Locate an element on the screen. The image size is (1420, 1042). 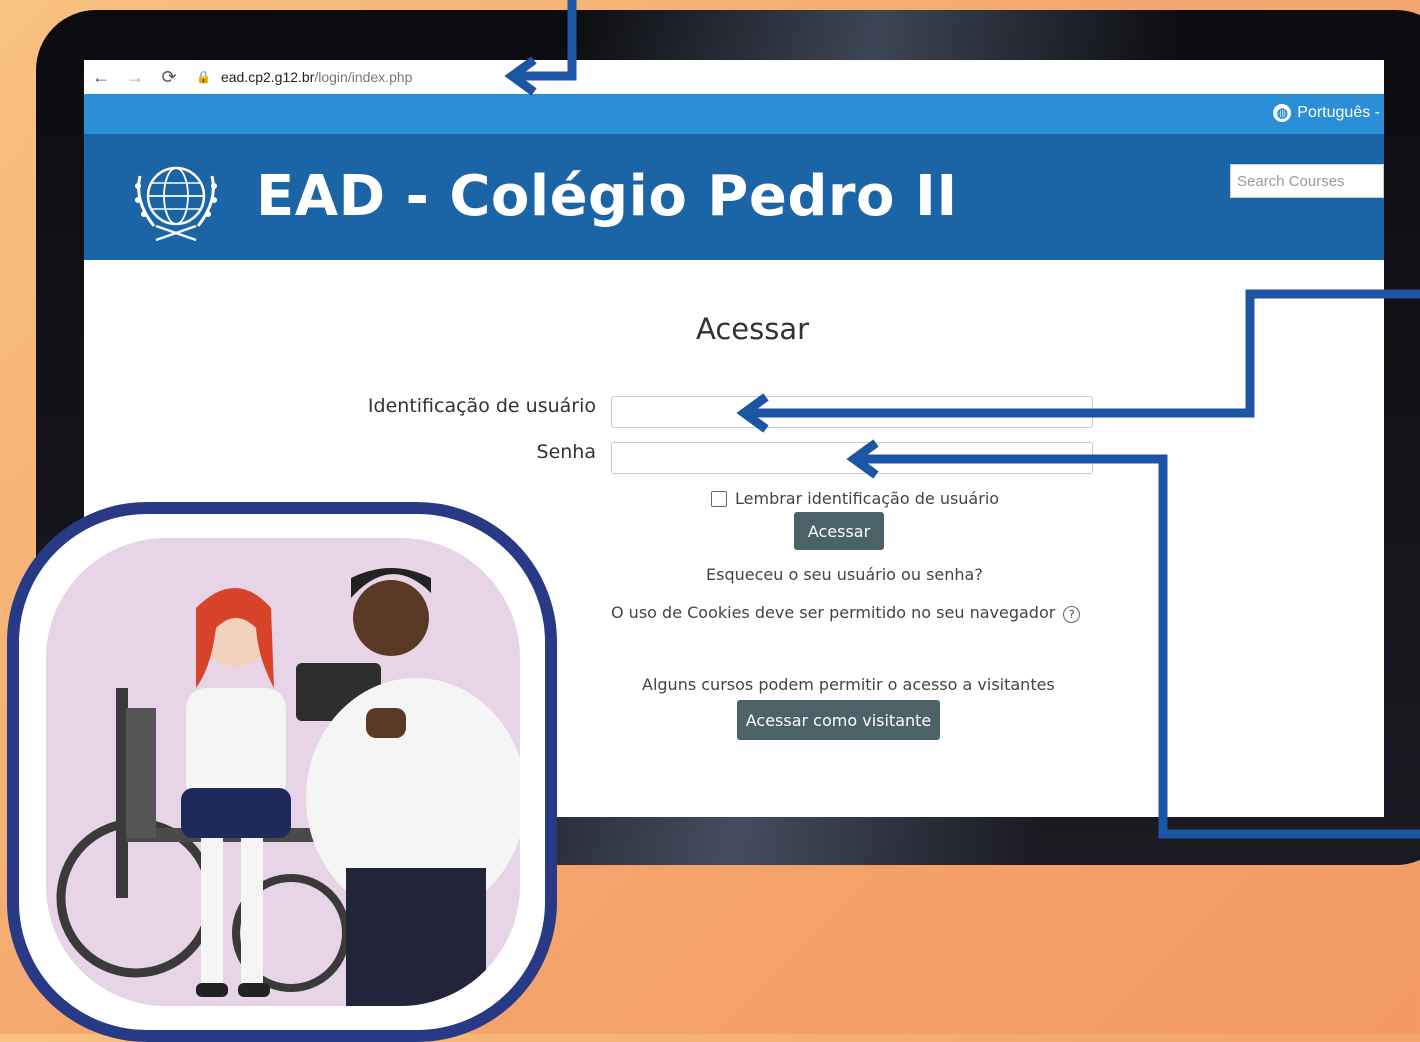
globe-icon: ◍ is located at coordinates (1282, 113).